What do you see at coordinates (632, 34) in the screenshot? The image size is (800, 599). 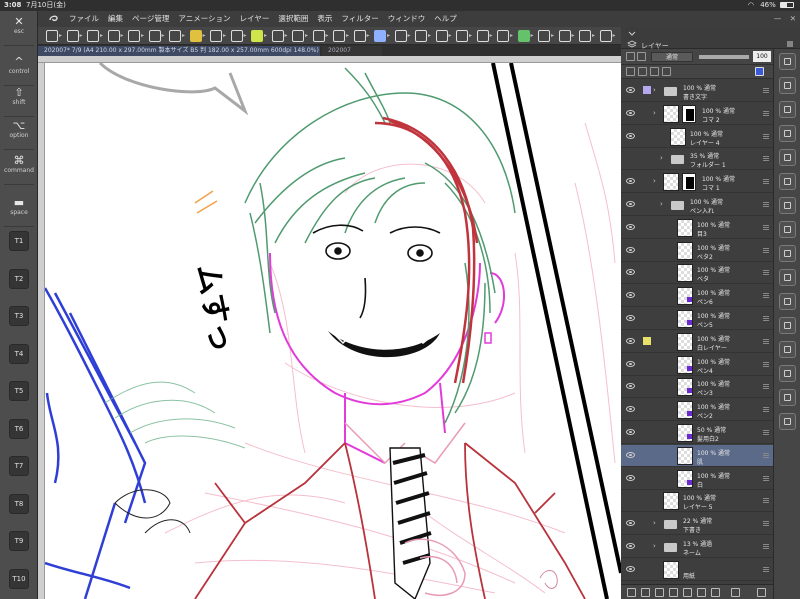 I see `palette-collapse-icon` at bounding box center [632, 34].